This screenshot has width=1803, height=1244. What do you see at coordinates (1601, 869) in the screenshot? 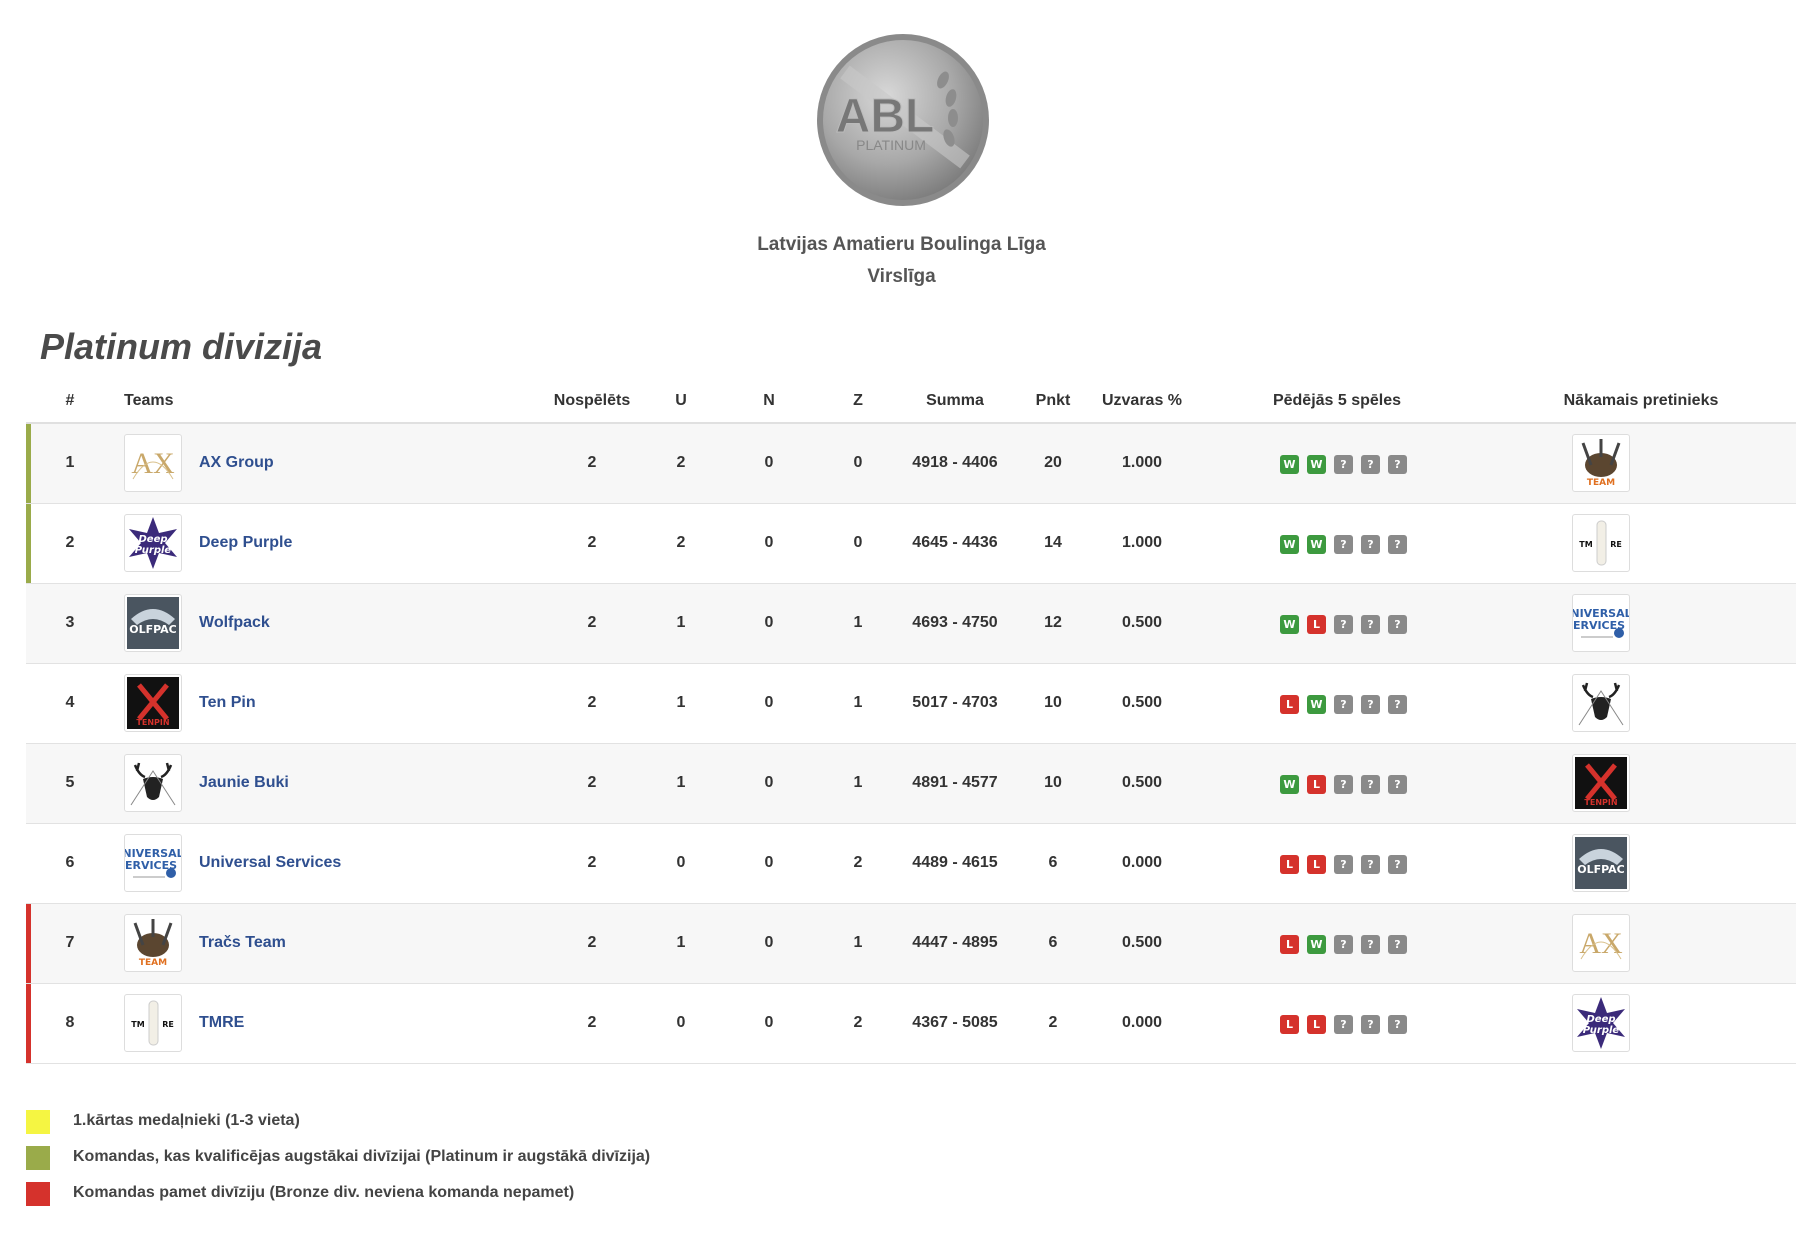
I see `svg-text: OLFPAC` at bounding box center [1601, 869].